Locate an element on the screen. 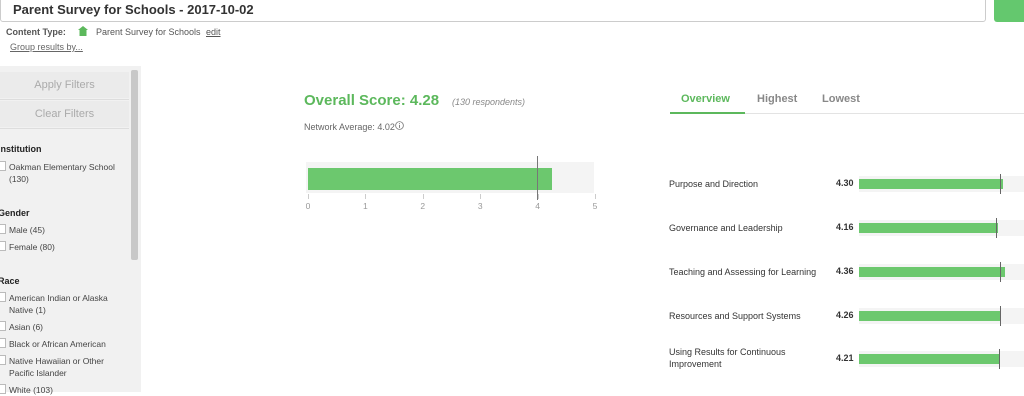  tab-overview: Overview is located at coordinates (705, 99).